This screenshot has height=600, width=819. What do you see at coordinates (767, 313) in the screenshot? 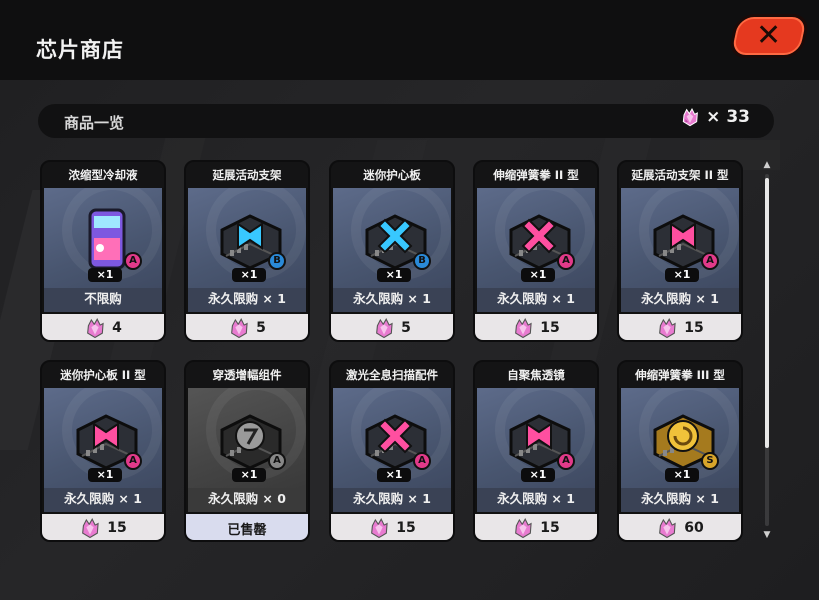
I see `scroll-thumb` at bounding box center [767, 313].